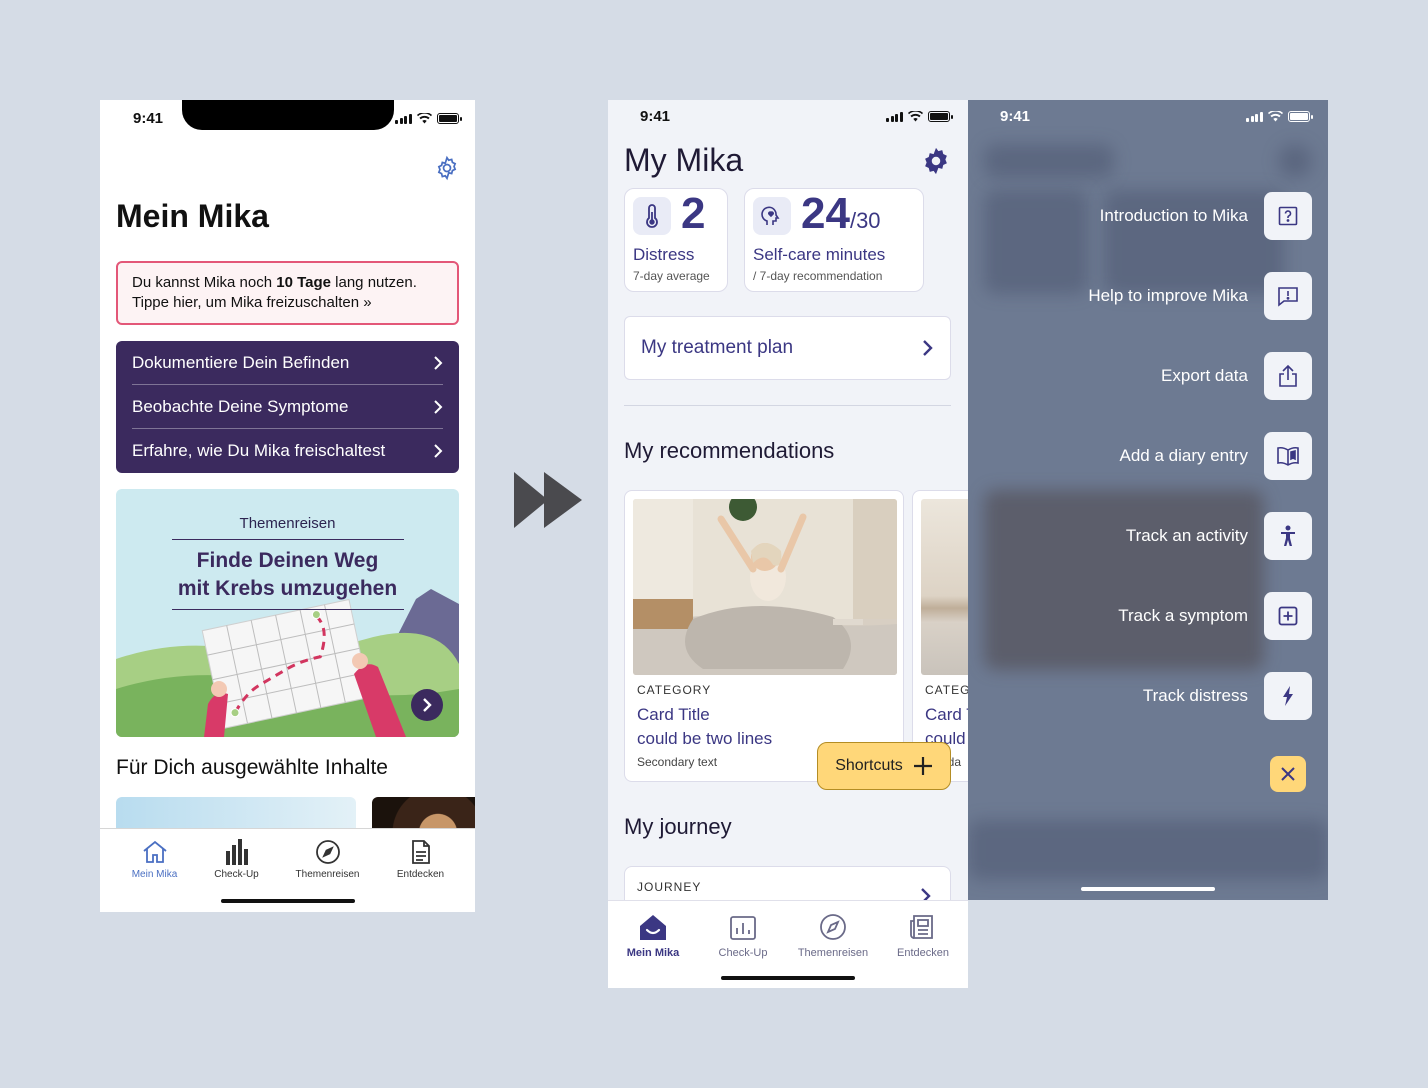 The height and width of the screenshot is (1088, 1428). Describe the element at coordinates (287, 407) in the screenshot. I see `menu-item-symptome: Beobachte Deine Symptome` at that location.